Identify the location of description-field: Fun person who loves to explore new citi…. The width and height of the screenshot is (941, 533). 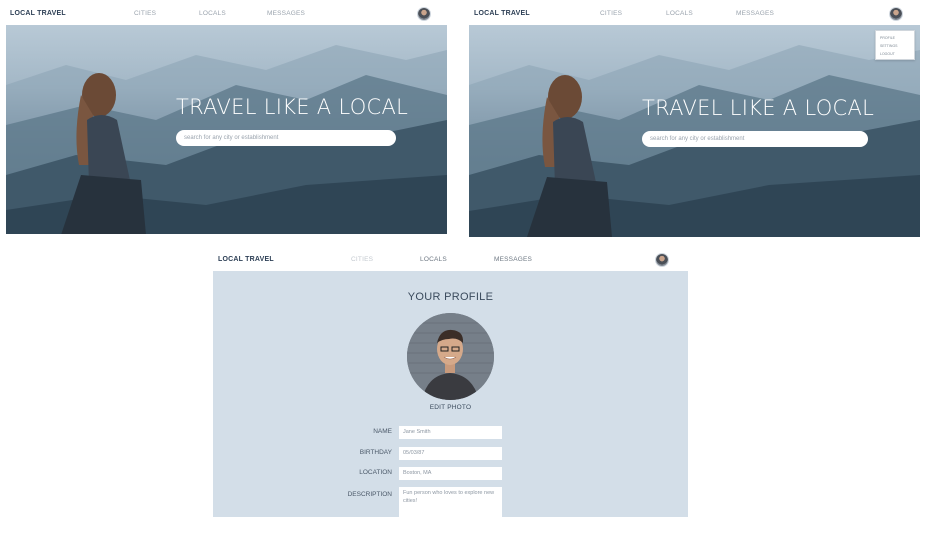
(450, 502).